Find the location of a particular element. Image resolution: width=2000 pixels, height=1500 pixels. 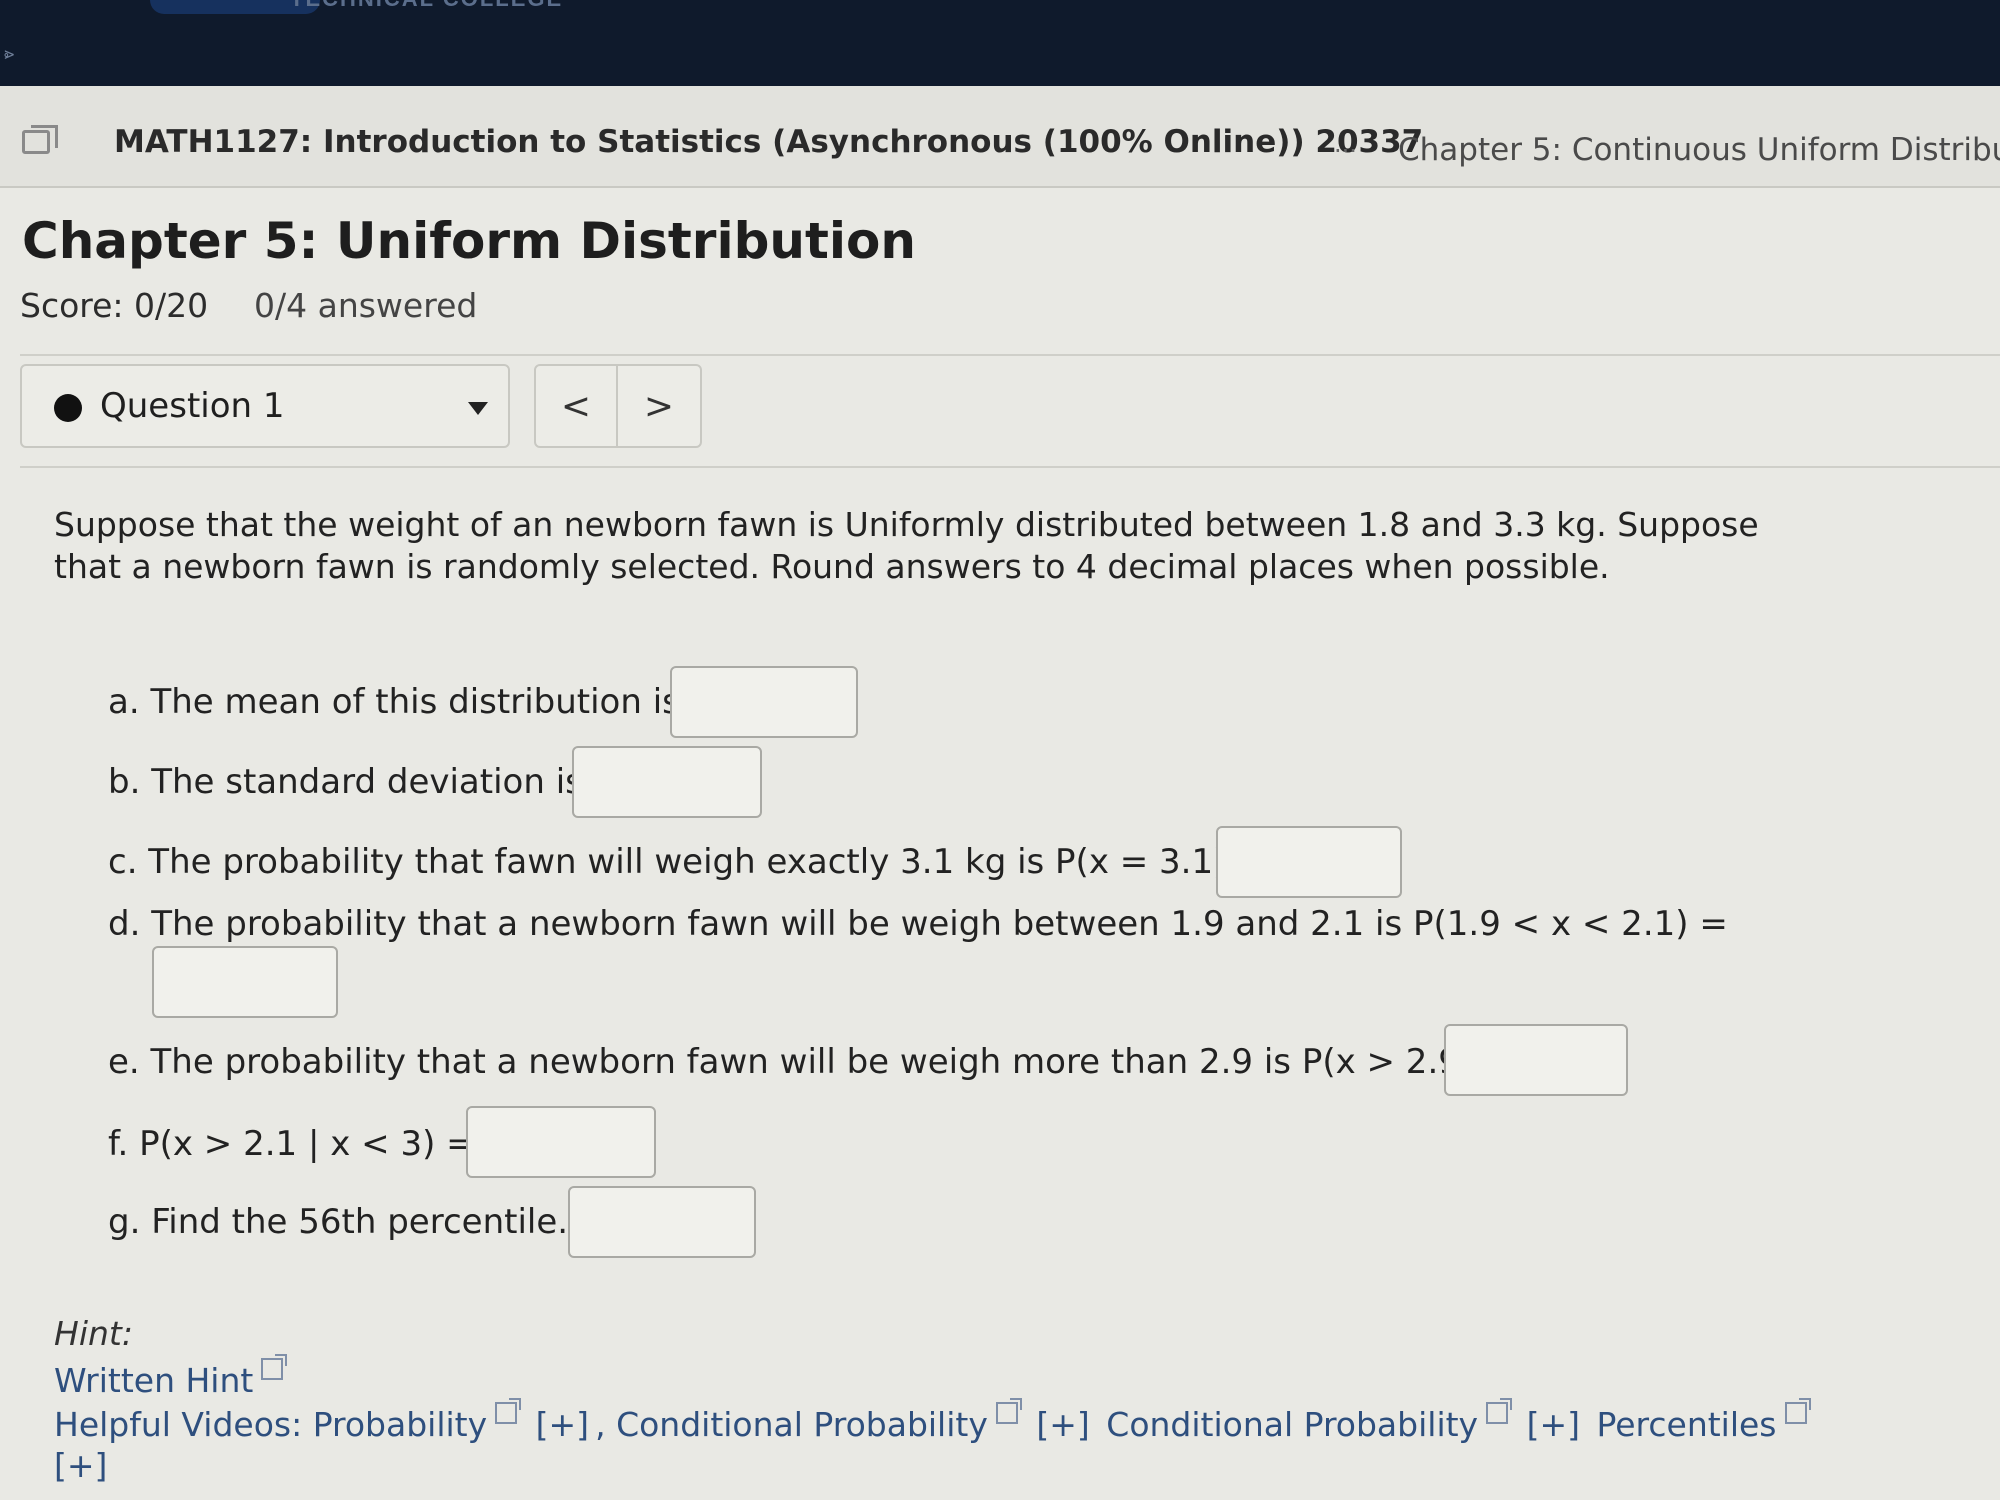

comma: , is located at coordinates (600, 1424).